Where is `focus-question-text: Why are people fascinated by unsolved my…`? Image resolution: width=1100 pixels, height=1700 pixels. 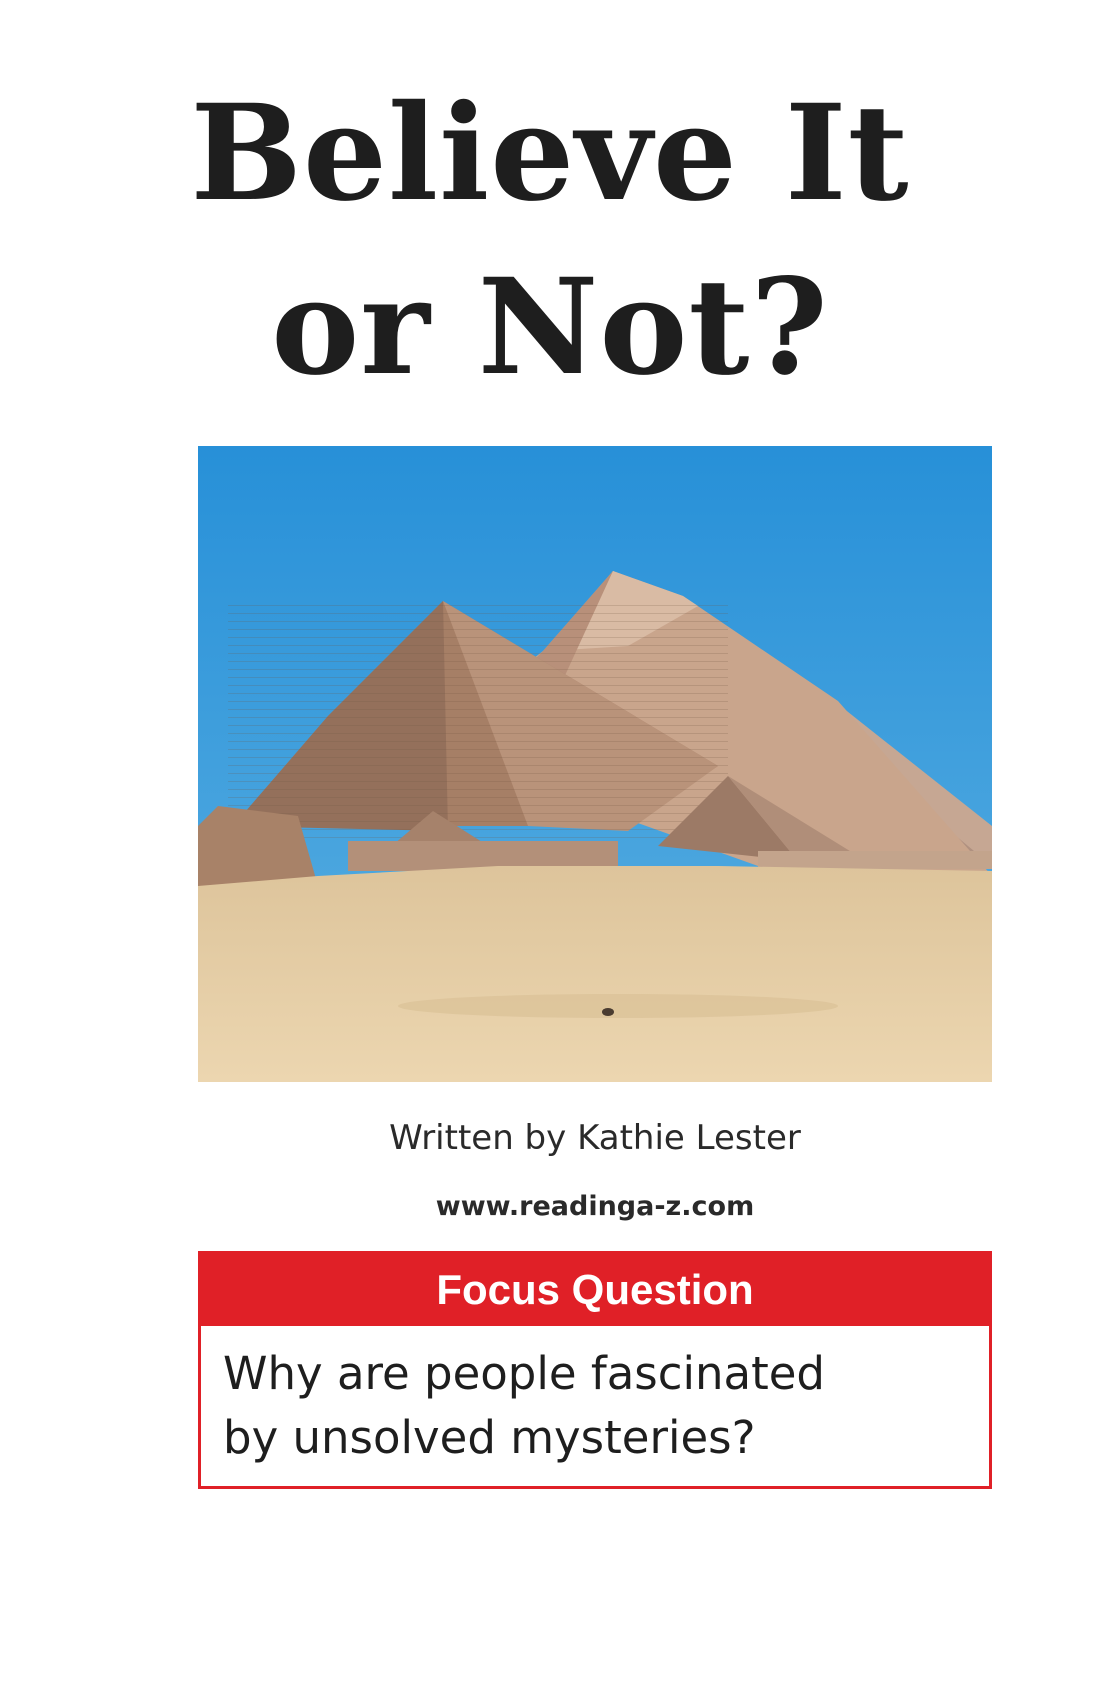
focus-question-text: Why are people fascinated by unsolved my… is located at coordinates (595, 1398).